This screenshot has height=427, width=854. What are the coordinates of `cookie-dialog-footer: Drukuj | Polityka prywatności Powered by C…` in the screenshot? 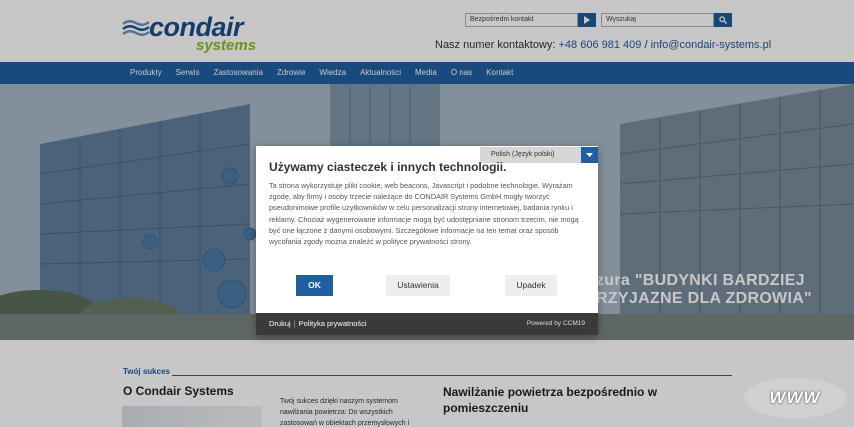 It's located at (427, 324).